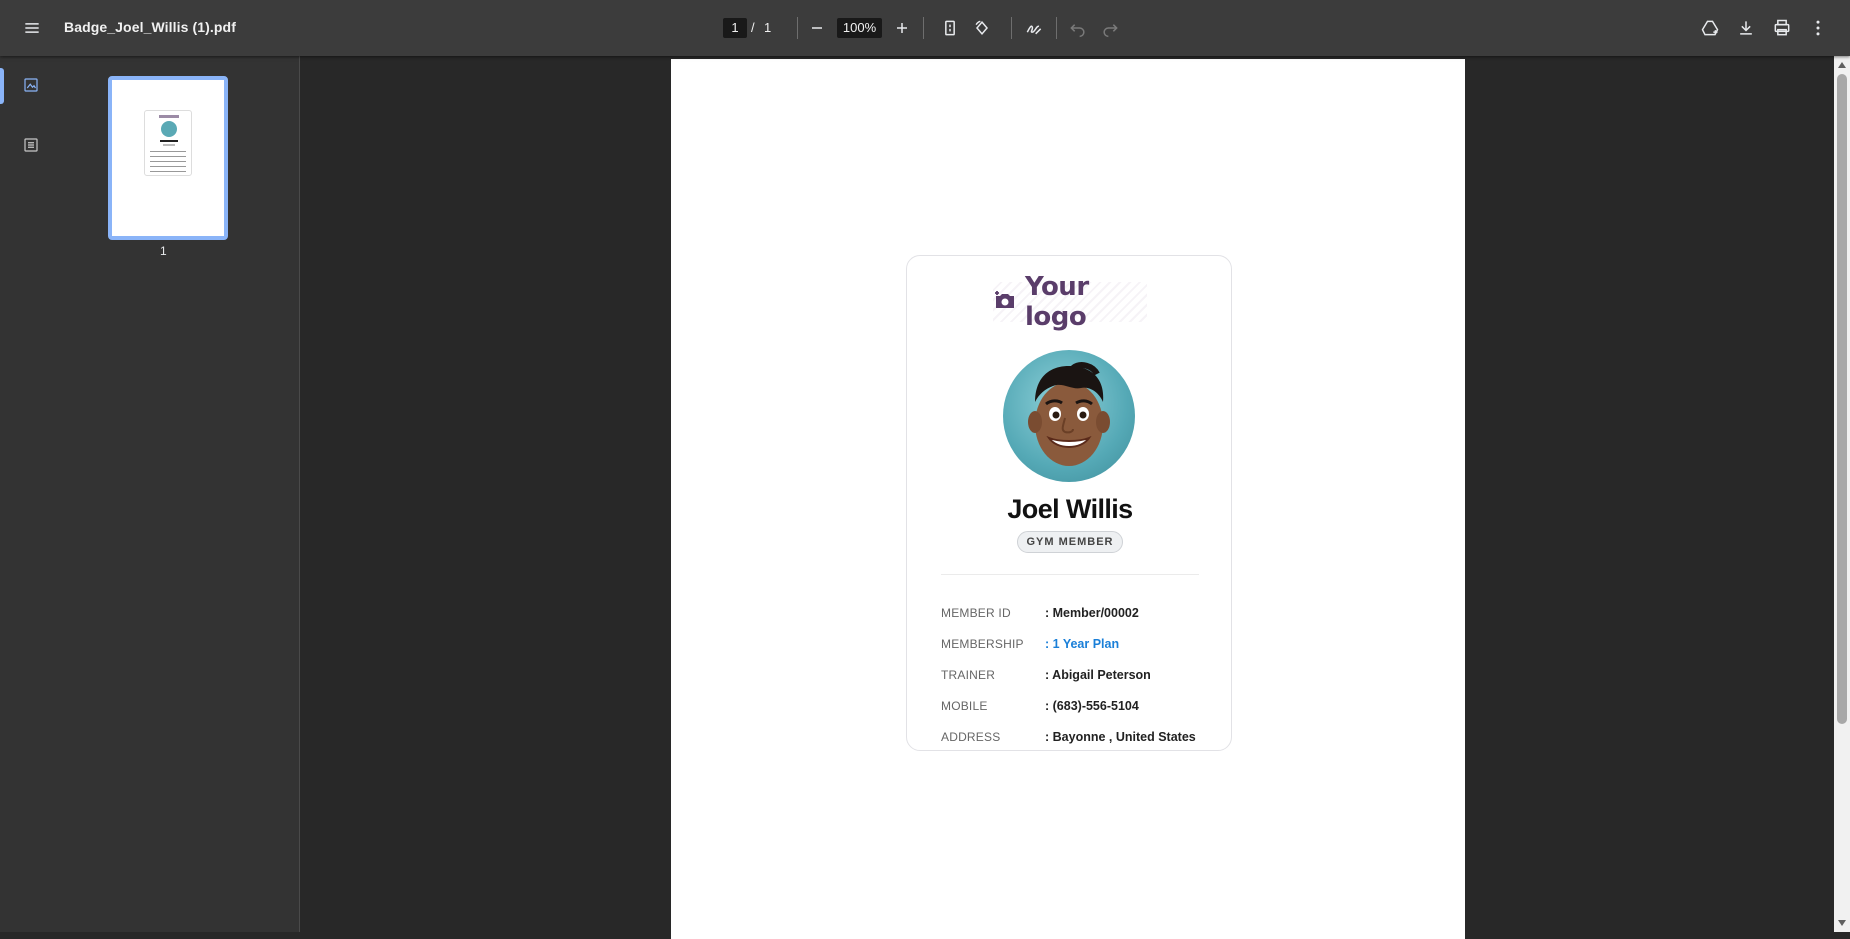 Image resolution: width=1850 pixels, height=939 pixels. What do you see at coordinates (982, 644) in the screenshot?
I see `field-label: MEMBERSHIP` at bounding box center [982, 644].